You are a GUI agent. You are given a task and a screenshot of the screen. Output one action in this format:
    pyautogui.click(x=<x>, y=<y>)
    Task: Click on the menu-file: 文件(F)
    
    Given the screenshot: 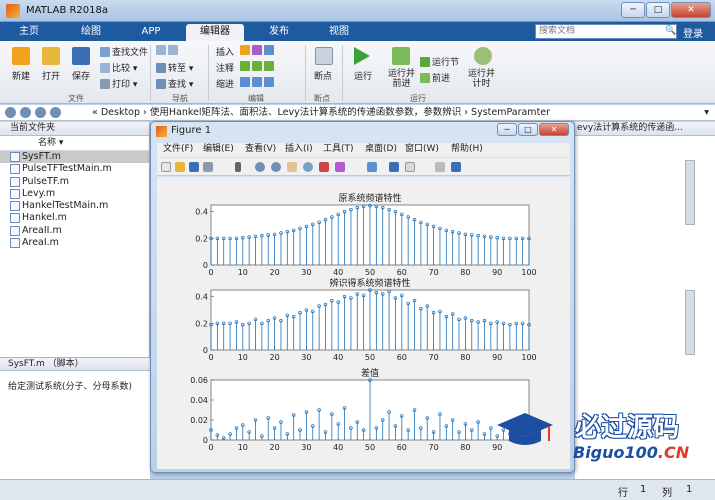 What is the action you would take?
    pyautogui.click(x=178, y=149)
    